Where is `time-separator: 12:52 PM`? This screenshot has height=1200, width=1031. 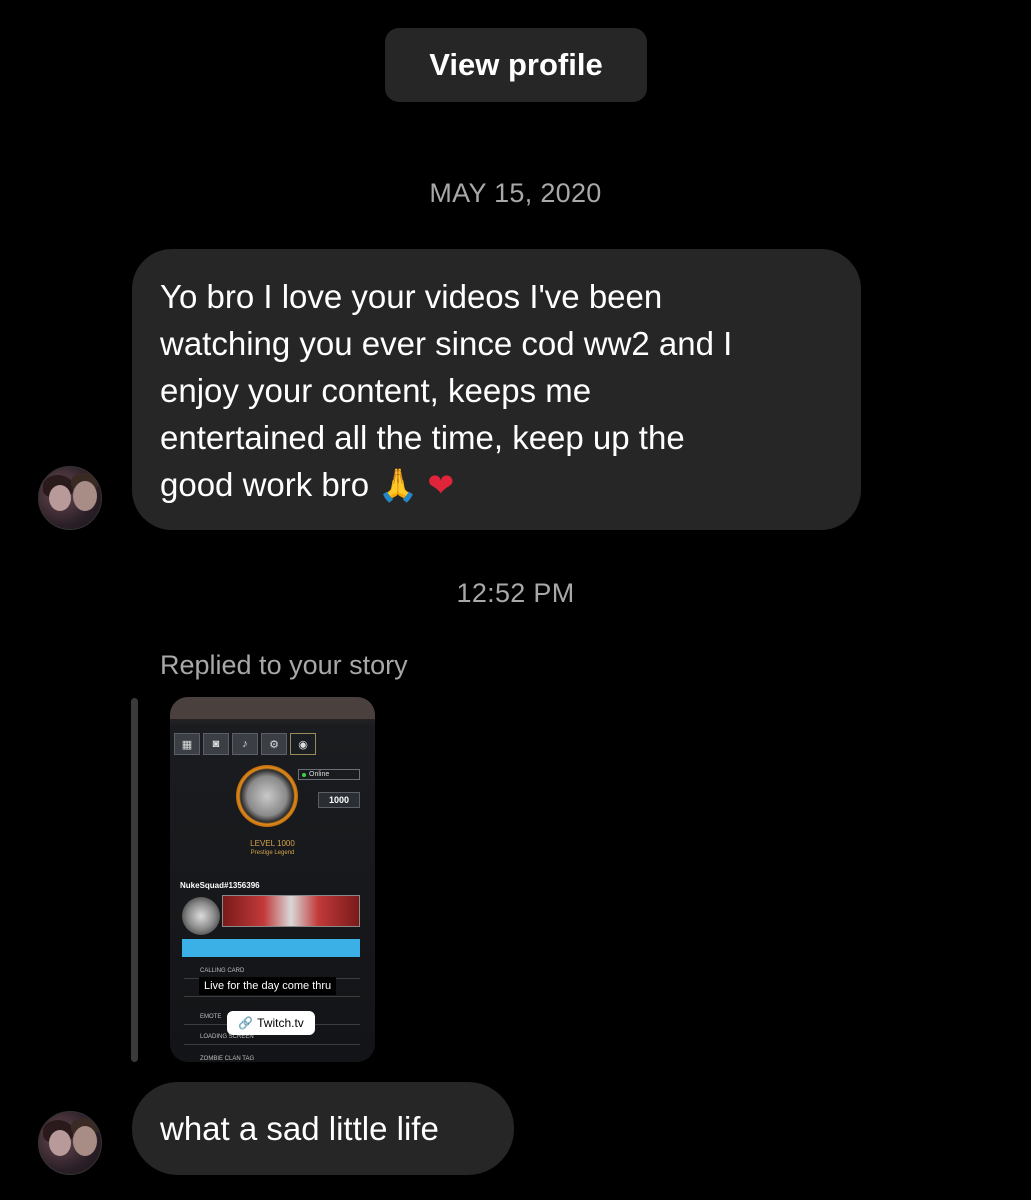
time-separator: 12:52 PM is located at coordinates (515, 593).